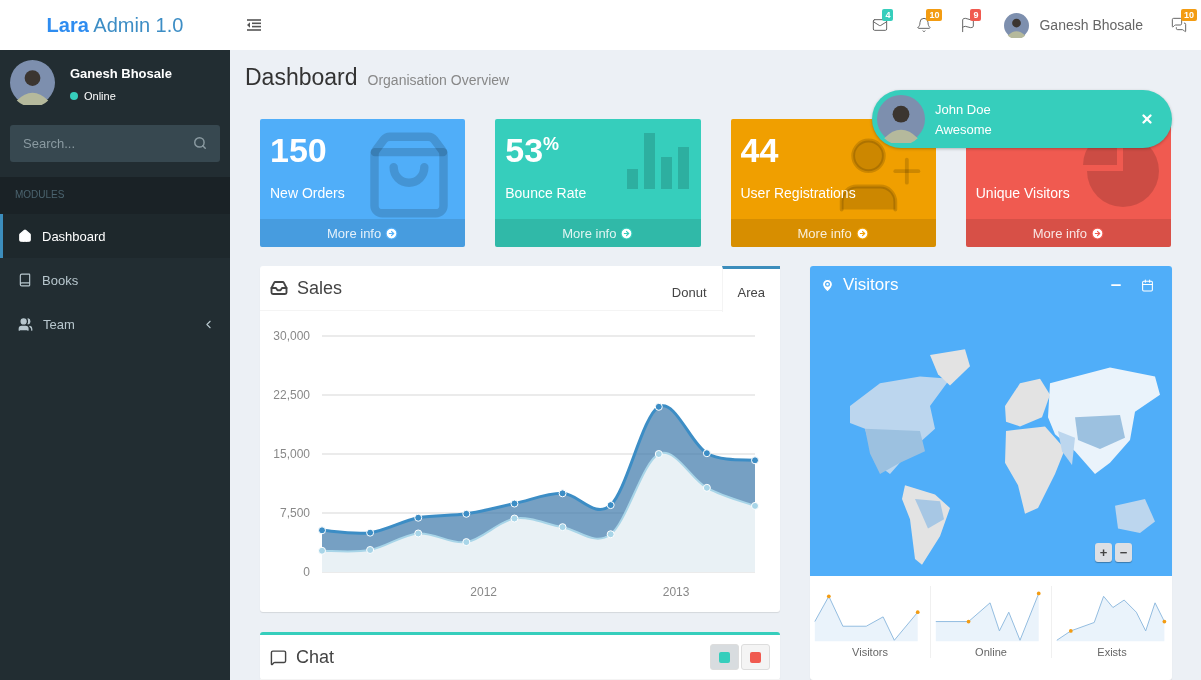  I want to click on toast-title: John Doe, so click(963, 109).